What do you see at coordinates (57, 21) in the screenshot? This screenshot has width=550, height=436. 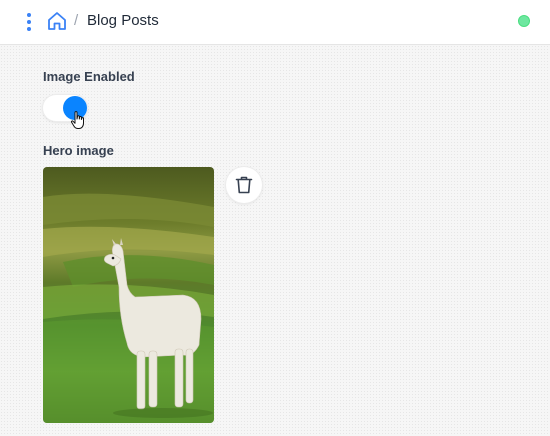 I see `home-icon` at bounding box center [57, 21].